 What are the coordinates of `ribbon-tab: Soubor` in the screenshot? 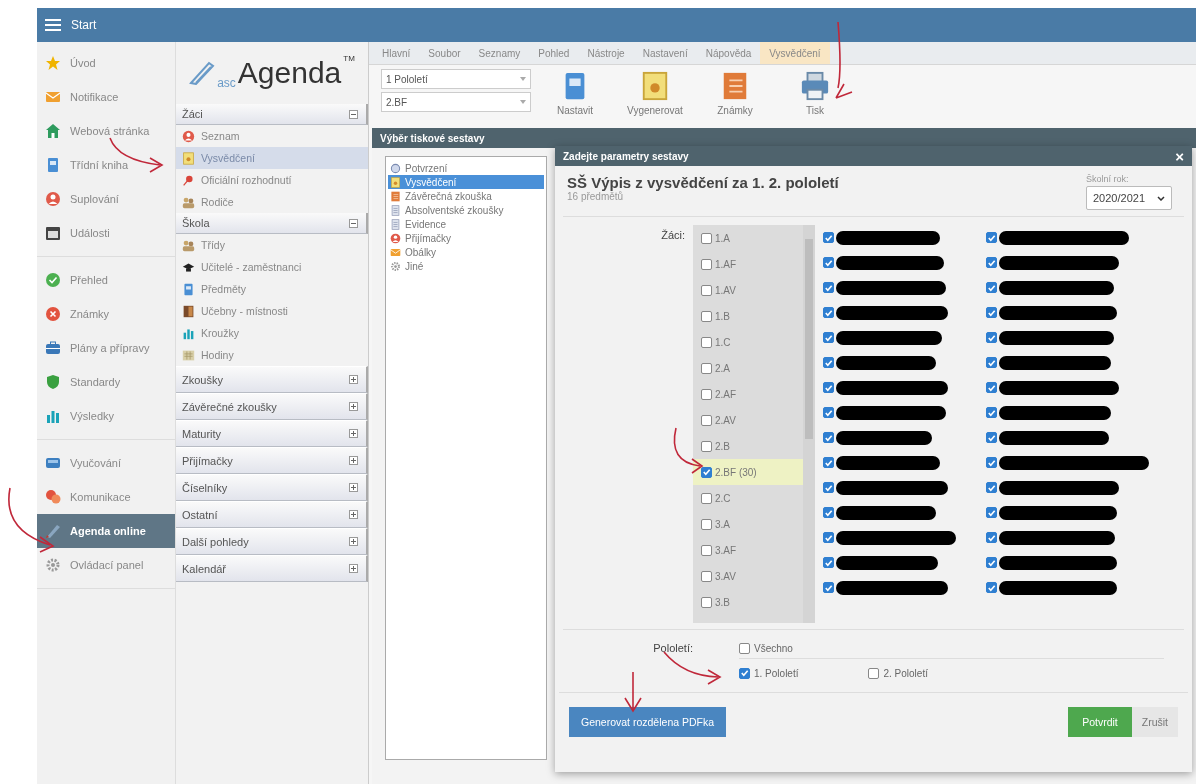 It's located at (444, 53).